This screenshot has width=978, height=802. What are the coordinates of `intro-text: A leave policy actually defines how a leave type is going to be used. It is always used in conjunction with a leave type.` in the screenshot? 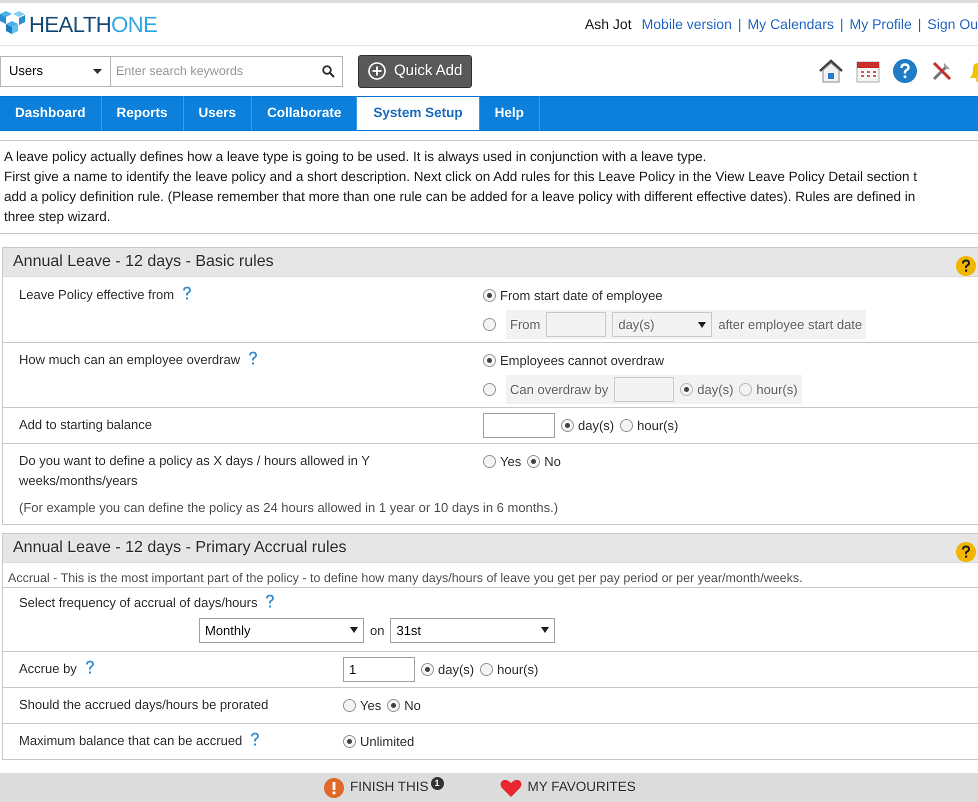 It's located at (356, 157).